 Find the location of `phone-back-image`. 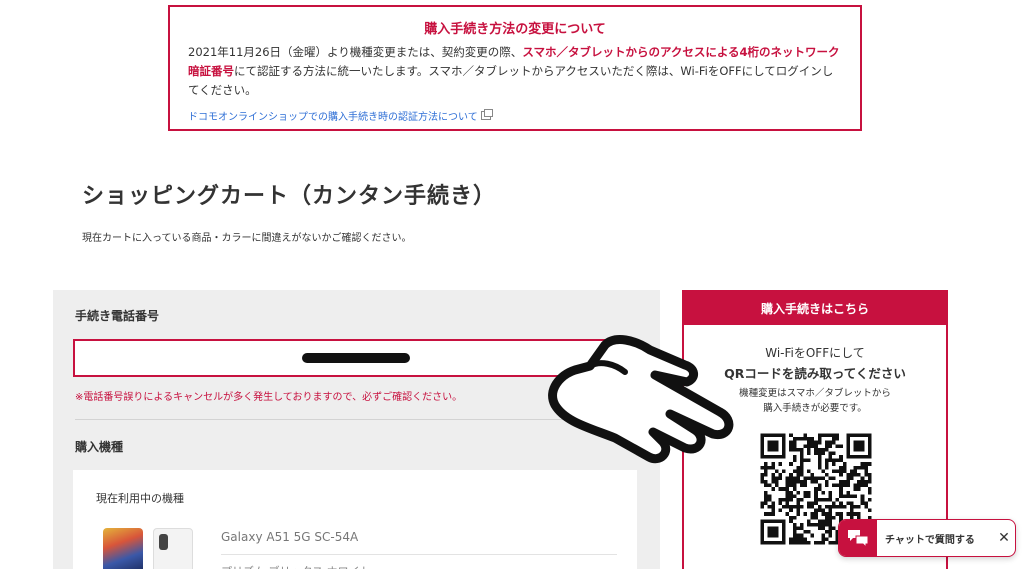

phone-back-image is located at coordinates (173, 548).